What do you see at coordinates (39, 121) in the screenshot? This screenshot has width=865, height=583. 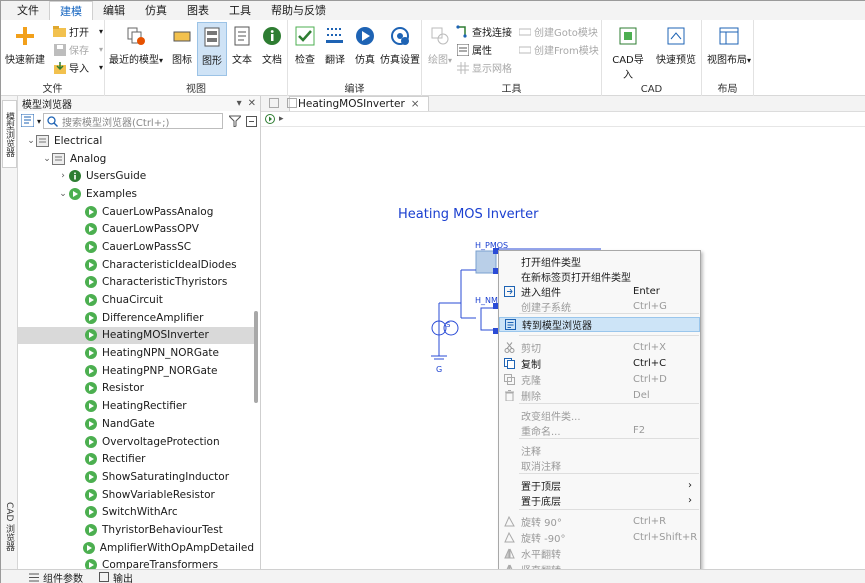 I see `library-dropdown-icon: ▾` at bounding box center [39, 121].